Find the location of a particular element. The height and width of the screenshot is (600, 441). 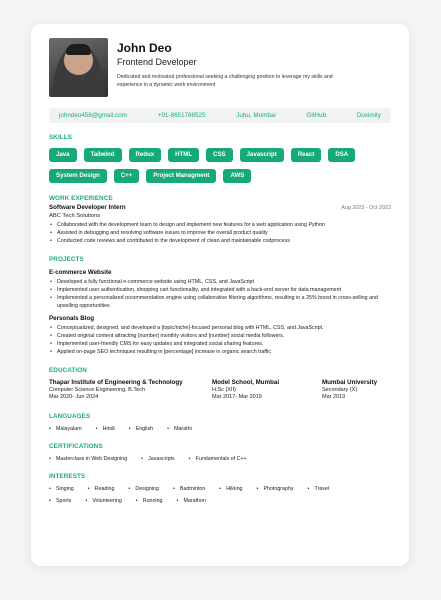

contact-location: Juhu, Mumbai is located at coordinates (256, 115).